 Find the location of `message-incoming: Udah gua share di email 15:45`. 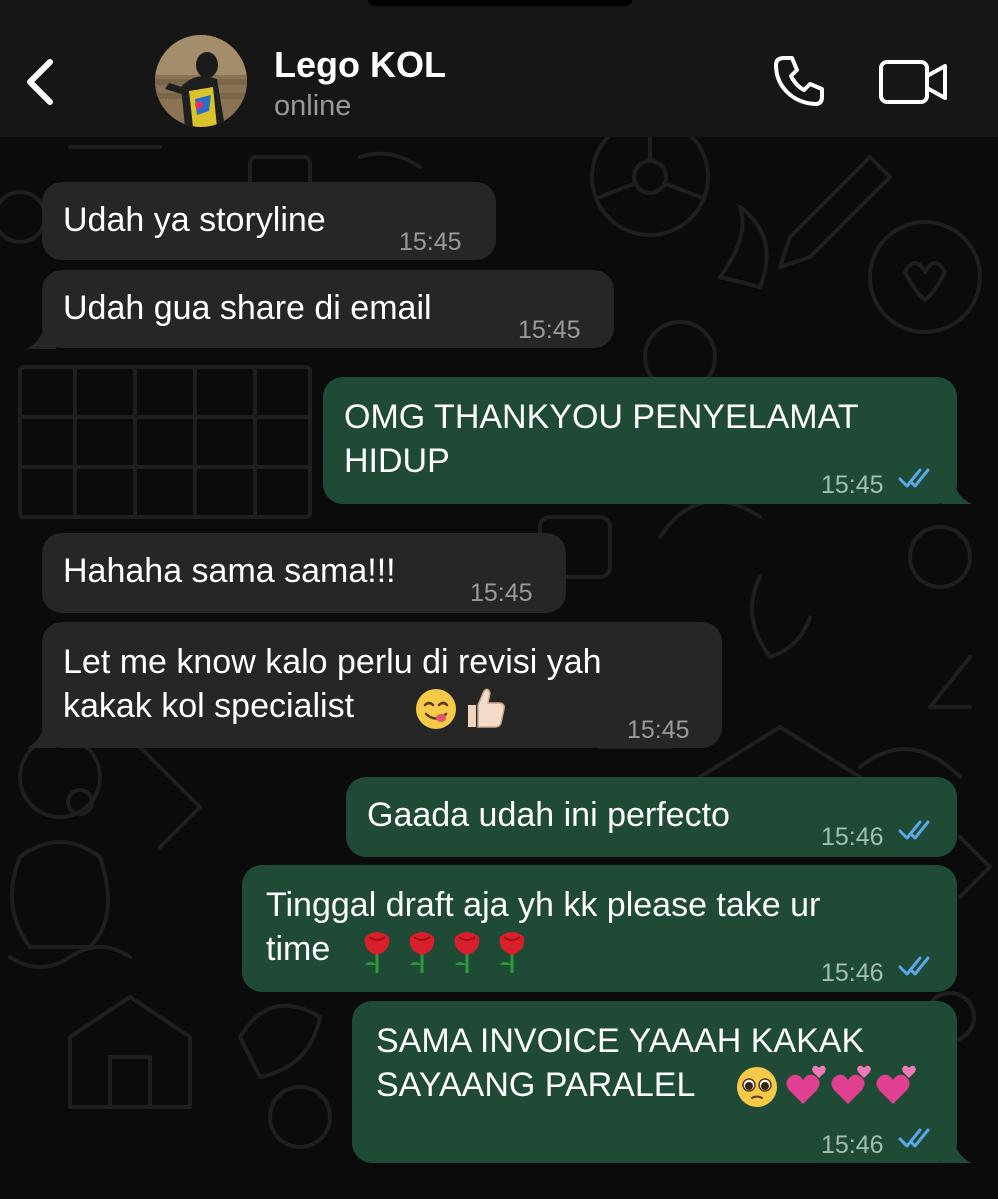

message-incoming: Udah gua share di email 15:45 is located at coordinates (328, 309).